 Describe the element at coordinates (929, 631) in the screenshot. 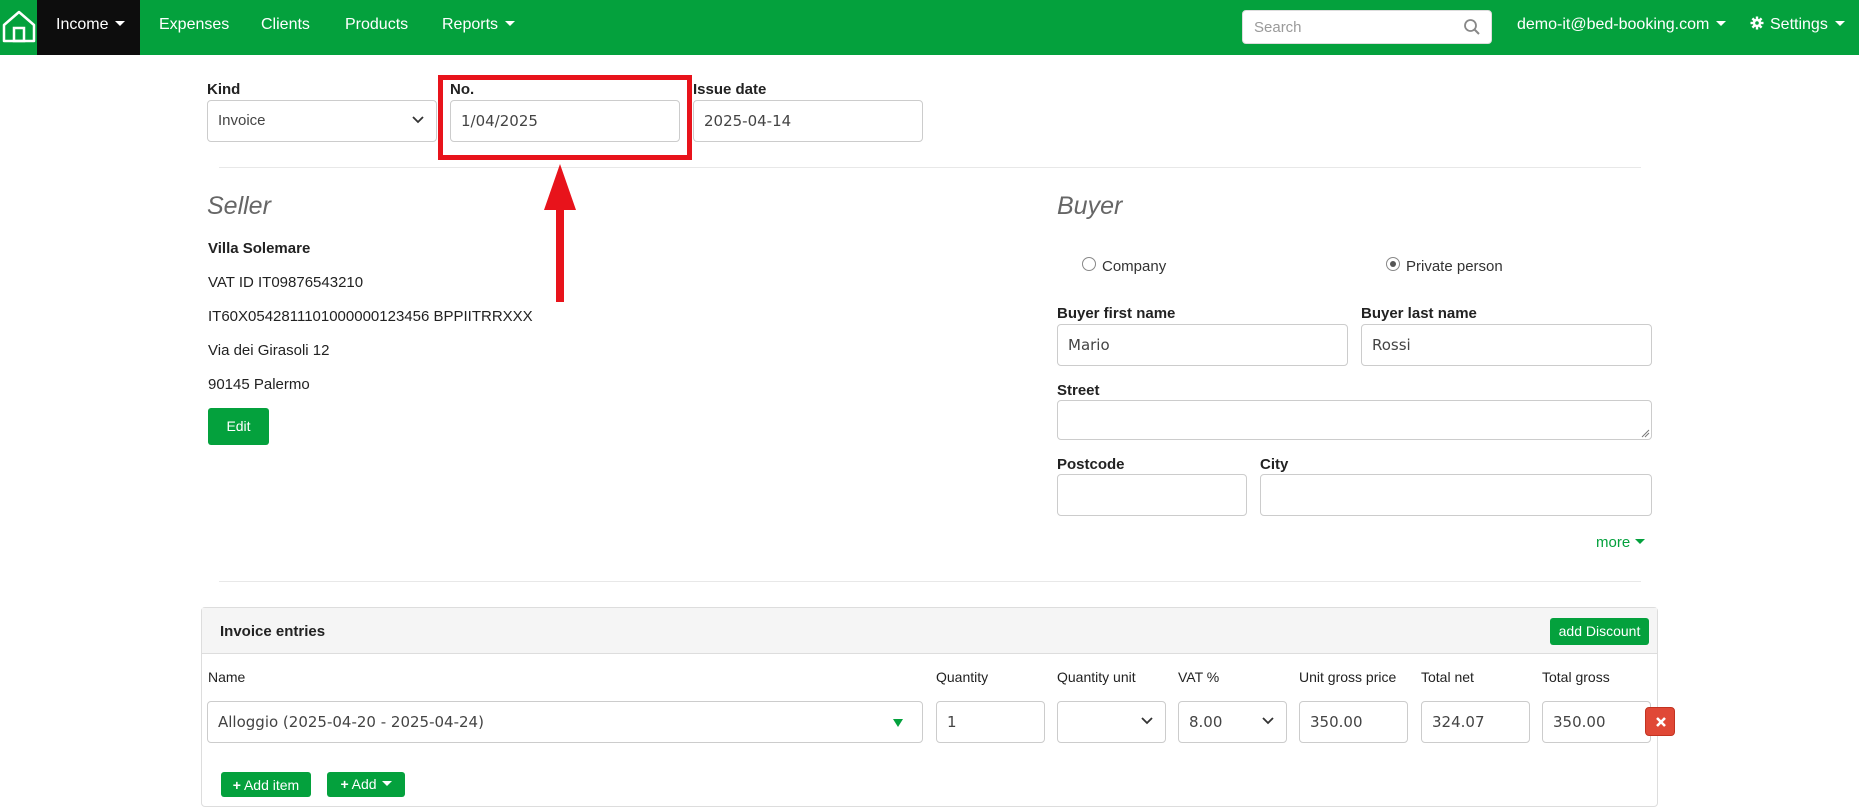

I see `invoice-entries-header` at that location.